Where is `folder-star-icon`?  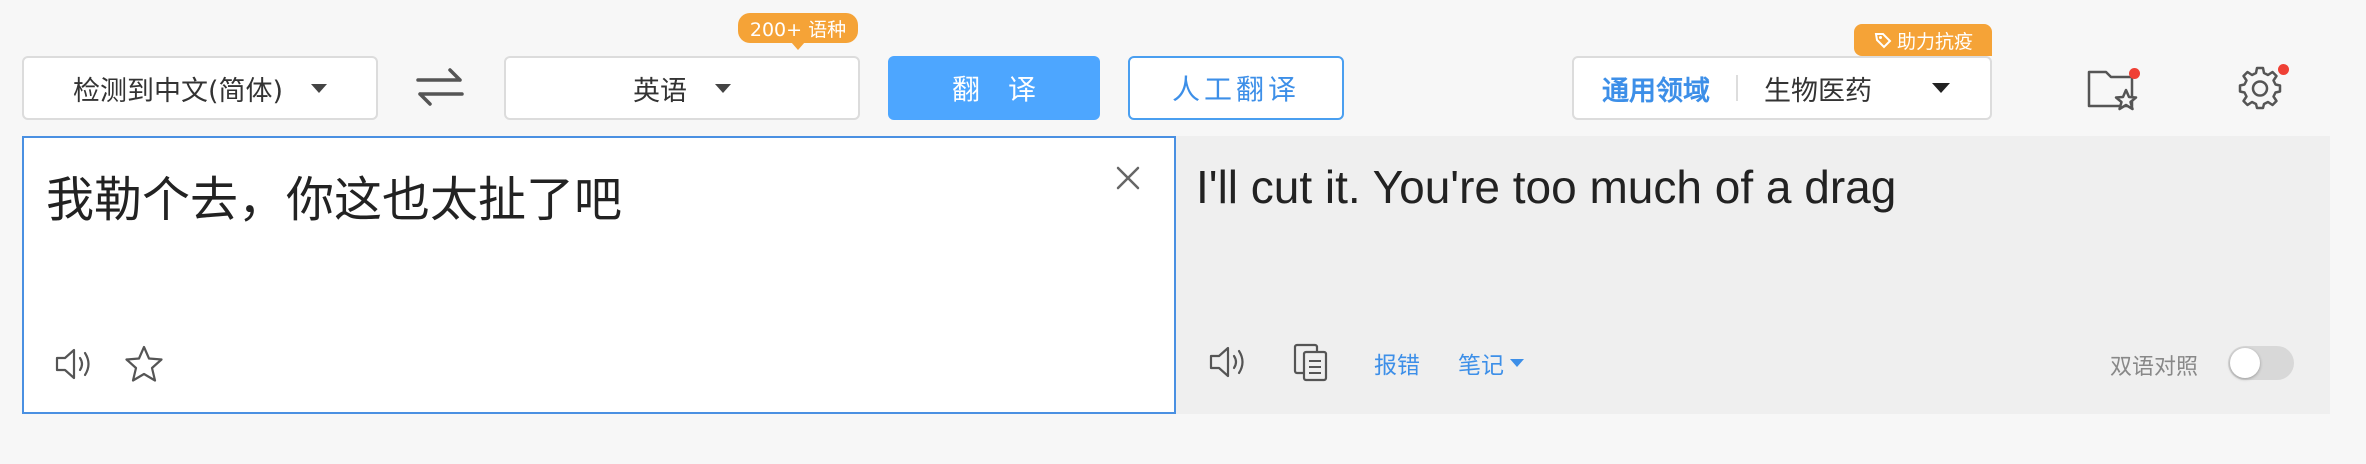 folder-star-icon is located at coordinates (2115, 88).